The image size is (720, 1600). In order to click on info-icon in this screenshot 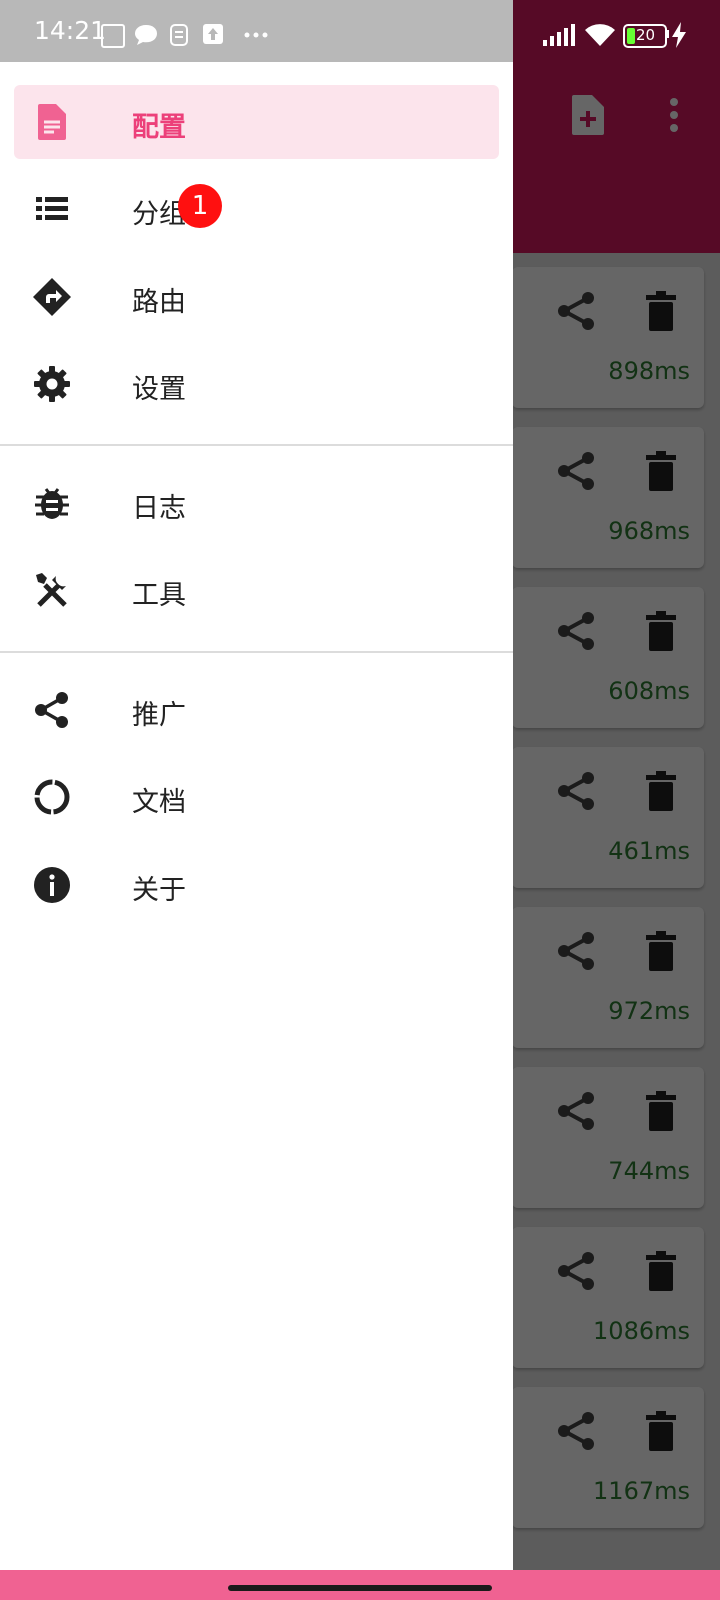, I will do `click(52, 885)`.